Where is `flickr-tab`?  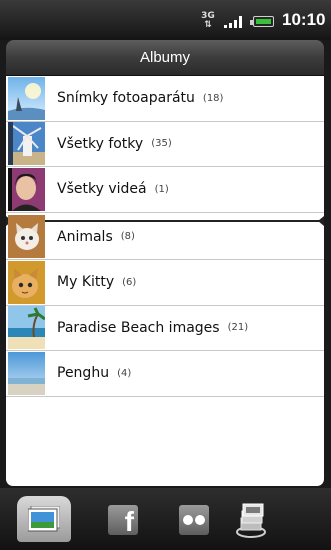 flickr-tab is located at coordinates (194, 519).